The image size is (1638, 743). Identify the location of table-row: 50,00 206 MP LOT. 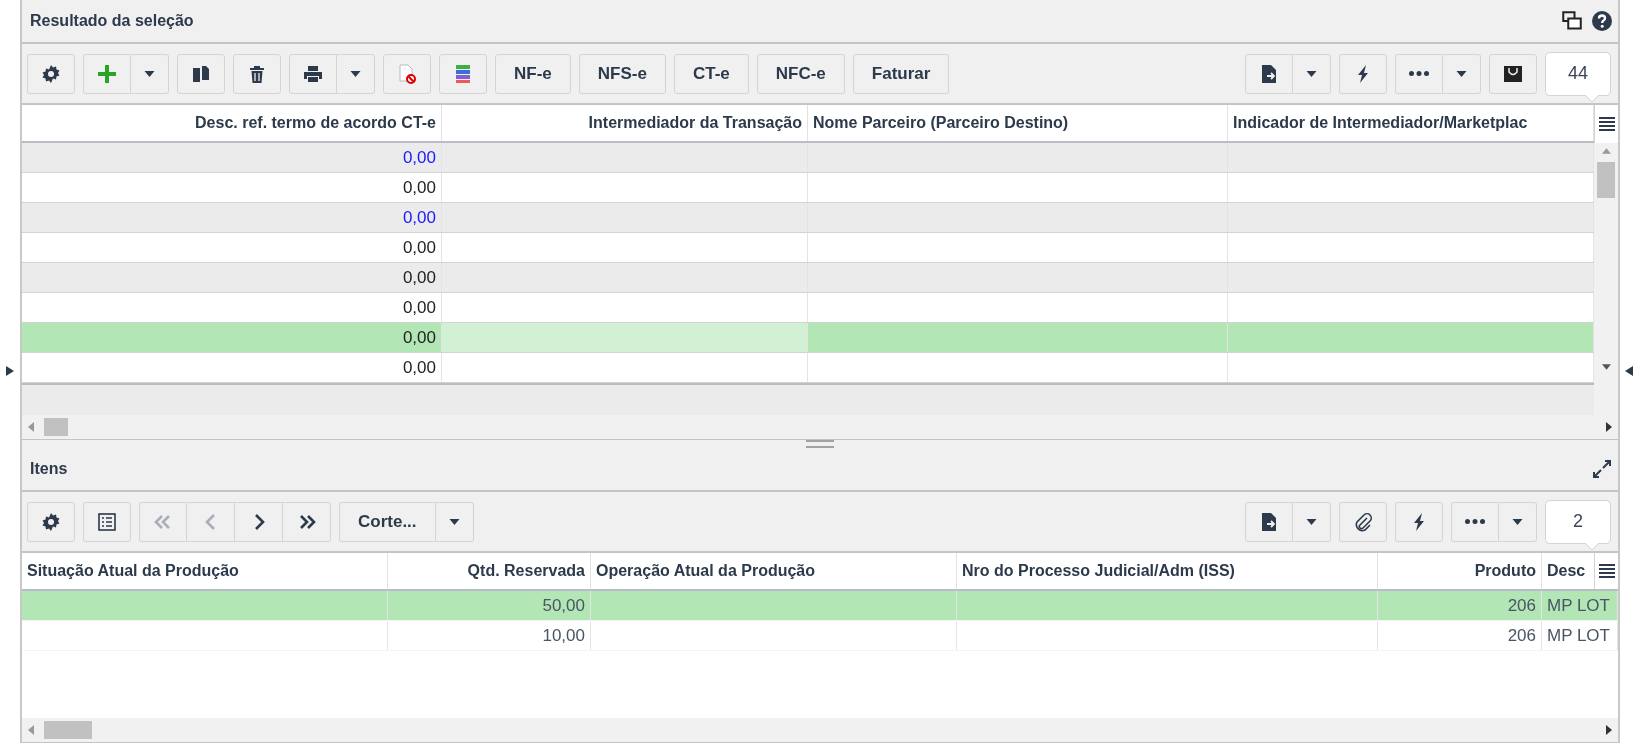
(820, 606).